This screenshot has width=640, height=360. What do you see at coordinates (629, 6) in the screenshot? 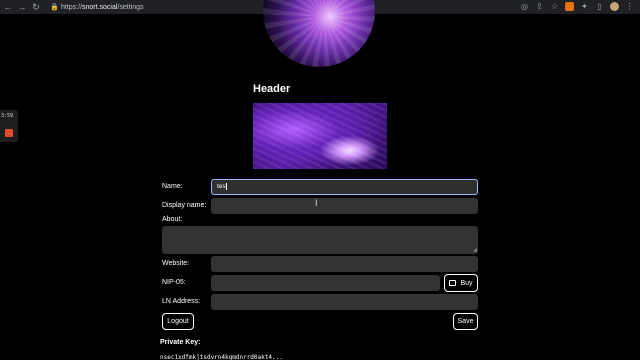
I see `kebab-menu-icon: ⋮` at bounding box center [629, 6].